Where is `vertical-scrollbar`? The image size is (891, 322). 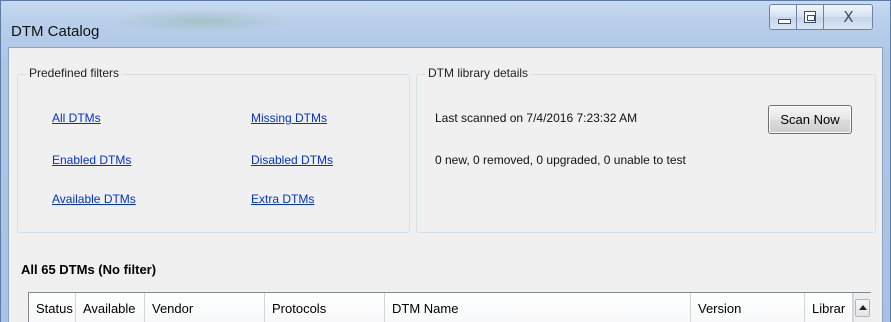 vertical-scrollbar is located at coordinates (862, 307).